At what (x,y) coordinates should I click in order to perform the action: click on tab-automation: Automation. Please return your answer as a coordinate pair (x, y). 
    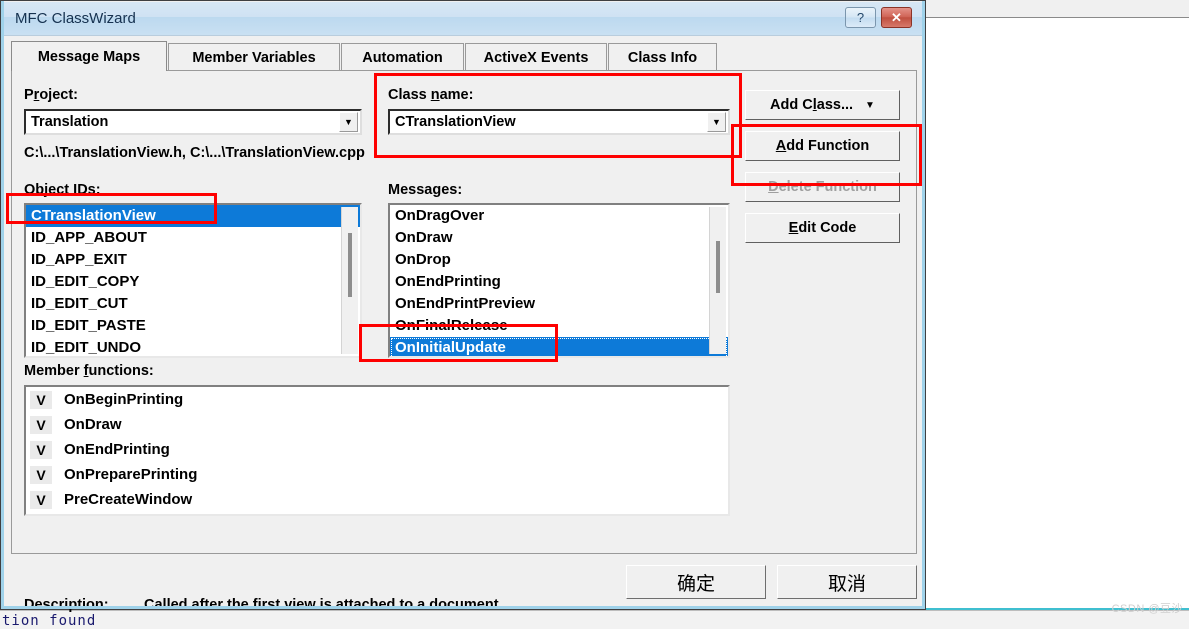
    Looking at the image, I should click on (402, 57).